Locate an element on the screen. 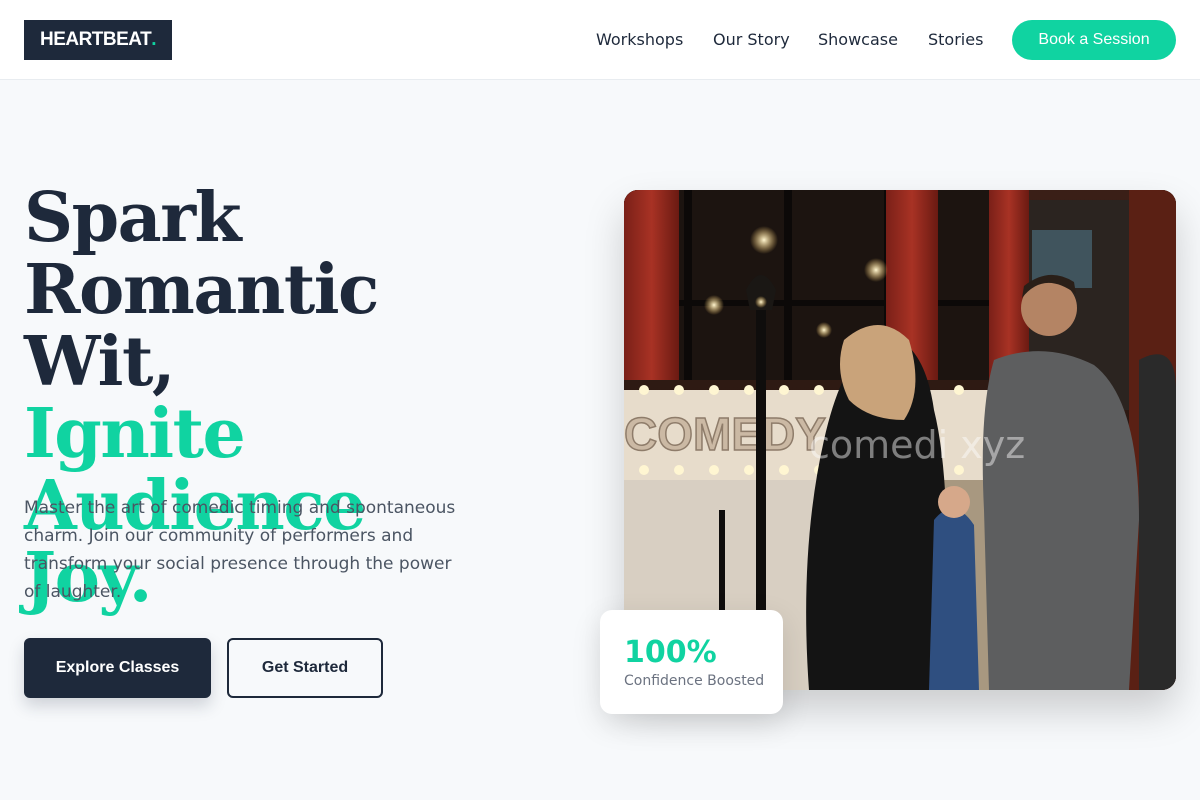 This screenshot has height=800, width=1200. logo-text: HEARTBEAT is located at coordinates (95, 39).